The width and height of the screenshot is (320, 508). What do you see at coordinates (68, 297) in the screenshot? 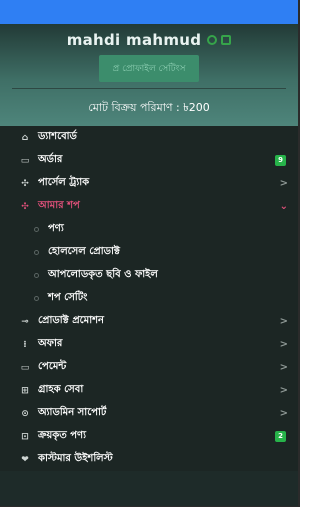
I see `submenu-label: শপ সেটিং` at bounding box center [68, 297].